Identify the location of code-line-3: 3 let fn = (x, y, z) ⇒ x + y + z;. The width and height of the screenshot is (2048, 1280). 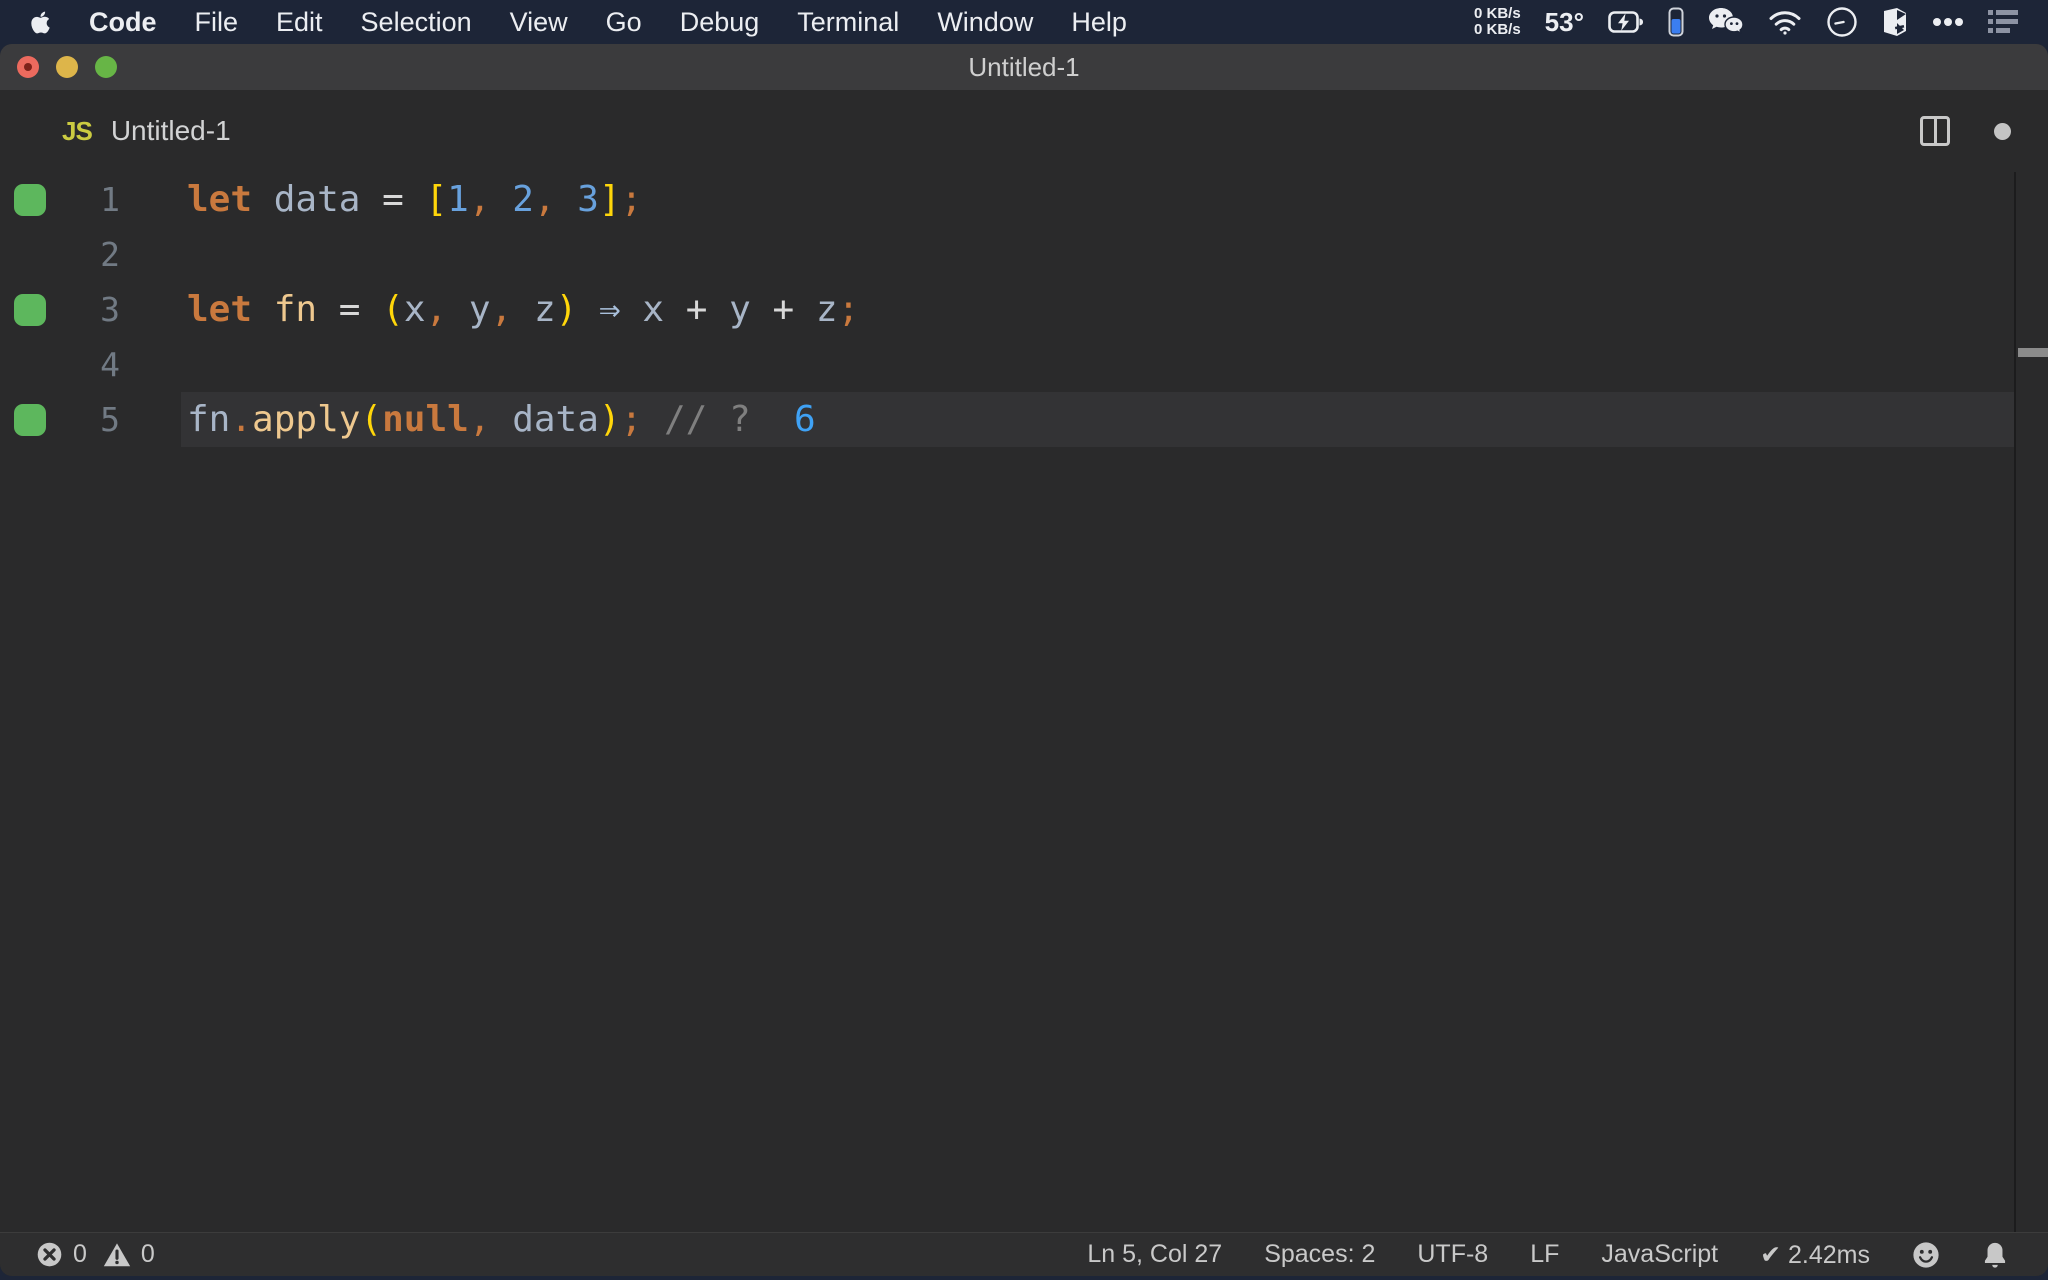
(1024, 309).